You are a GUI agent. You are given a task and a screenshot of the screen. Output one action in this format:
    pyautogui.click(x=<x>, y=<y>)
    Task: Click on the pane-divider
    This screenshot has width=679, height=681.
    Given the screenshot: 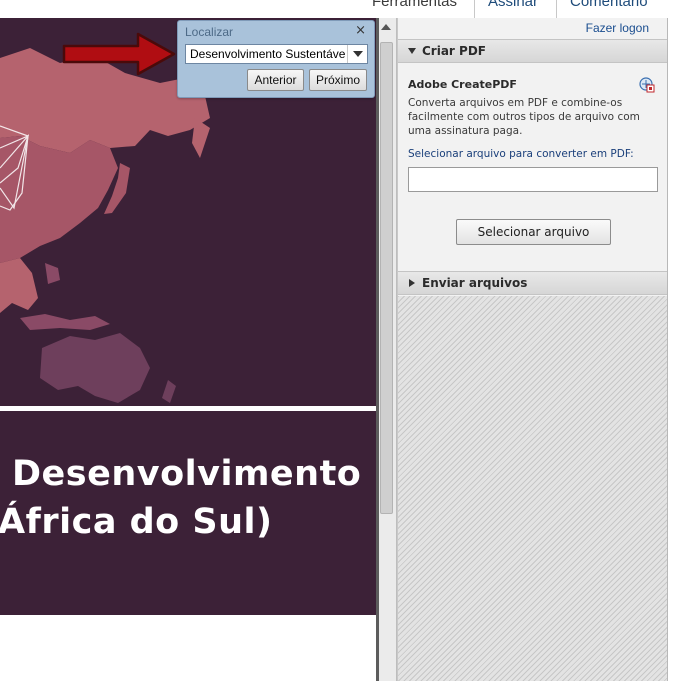 What is the action you would take?
    pyautogui.click(x=377, y=349)
    